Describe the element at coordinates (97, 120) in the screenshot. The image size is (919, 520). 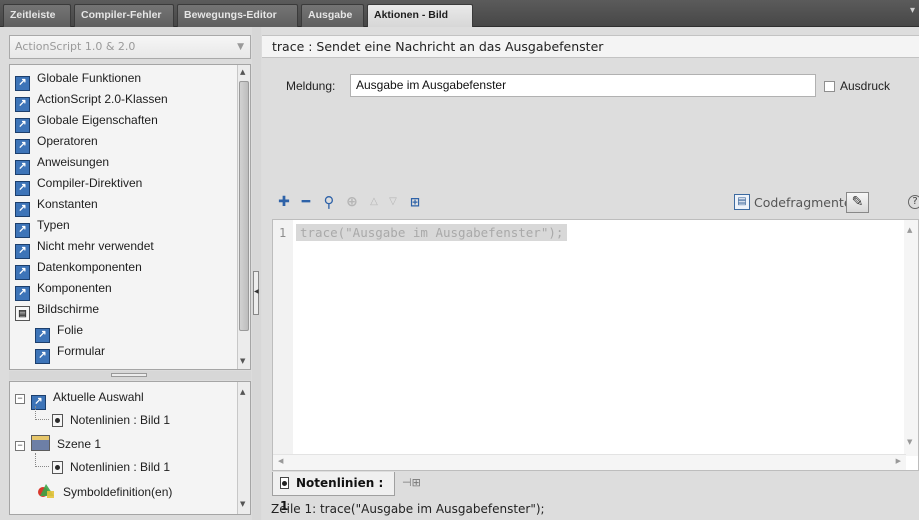
I see `toolbox-item-label: Globale Eigenschaften` at that location.